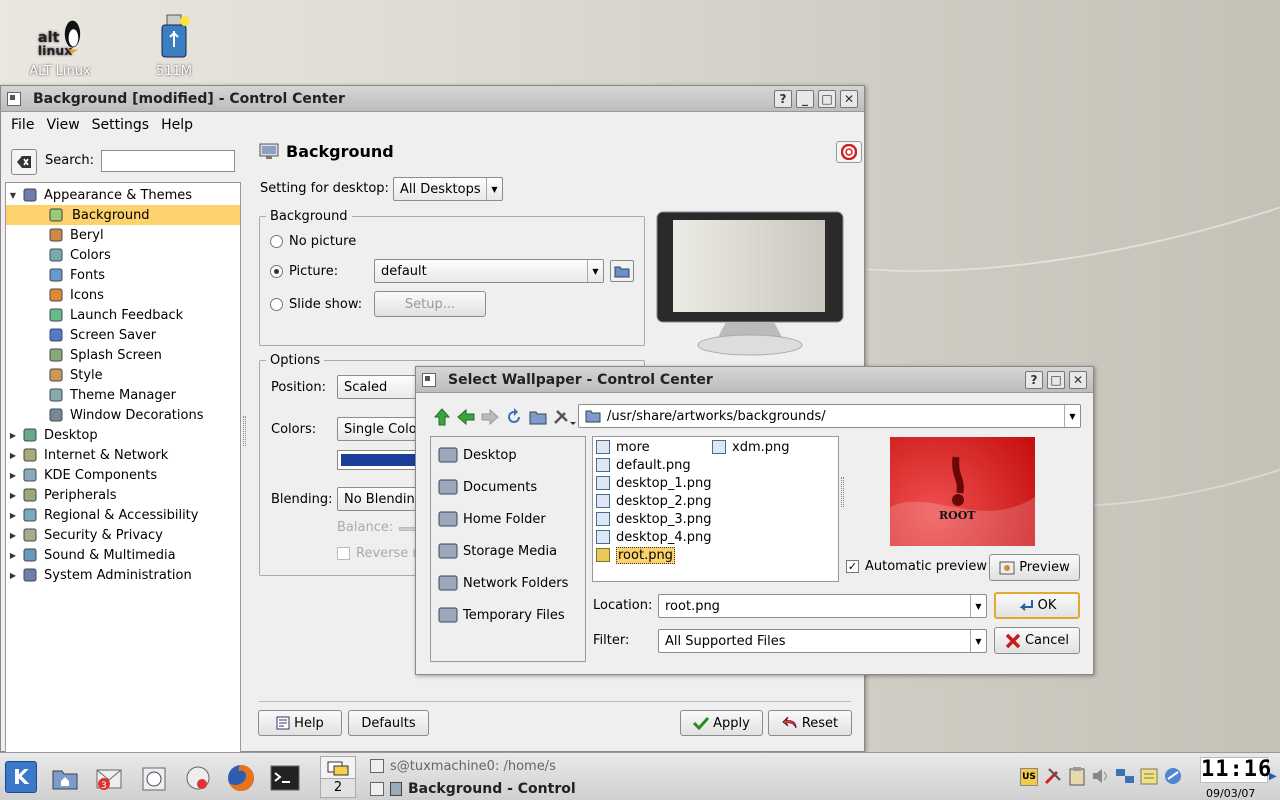 The image size is (1280, 800). I want to click on tree-item: Beryl, so click(123, 235).